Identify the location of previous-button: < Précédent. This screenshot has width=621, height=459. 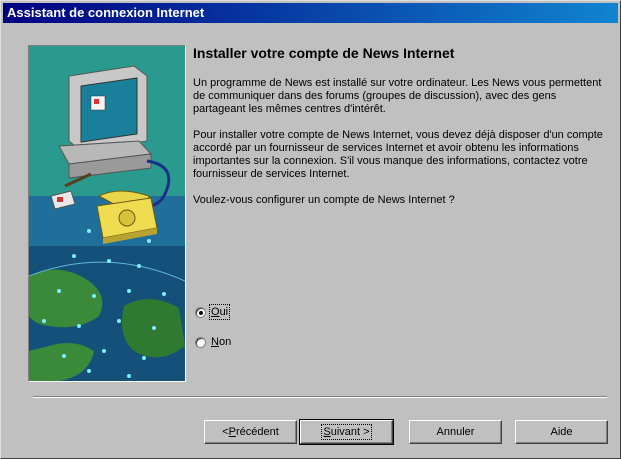
(250, 432).